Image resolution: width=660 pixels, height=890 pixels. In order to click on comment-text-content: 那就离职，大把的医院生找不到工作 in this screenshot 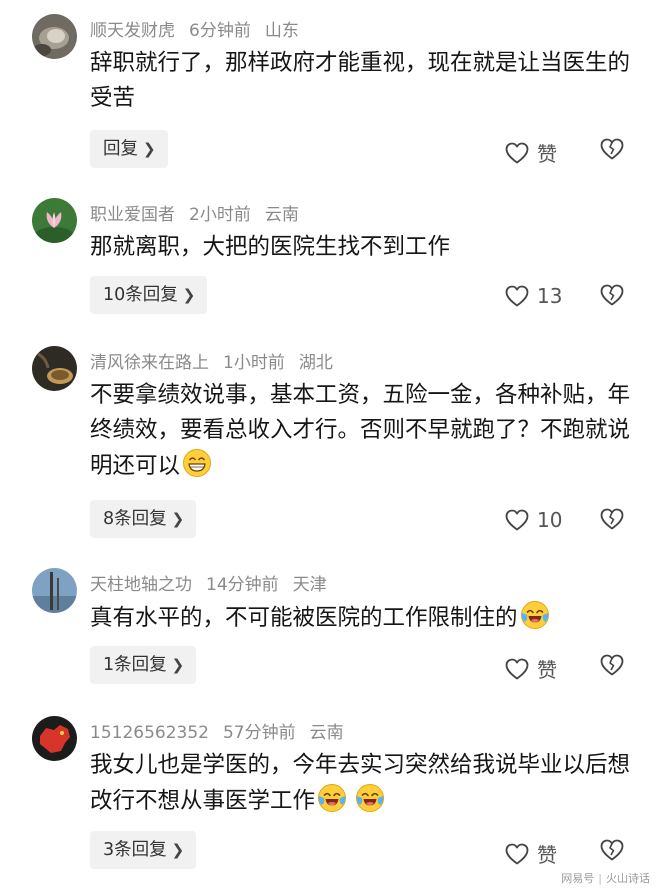, I will do `click(270, 247)`.